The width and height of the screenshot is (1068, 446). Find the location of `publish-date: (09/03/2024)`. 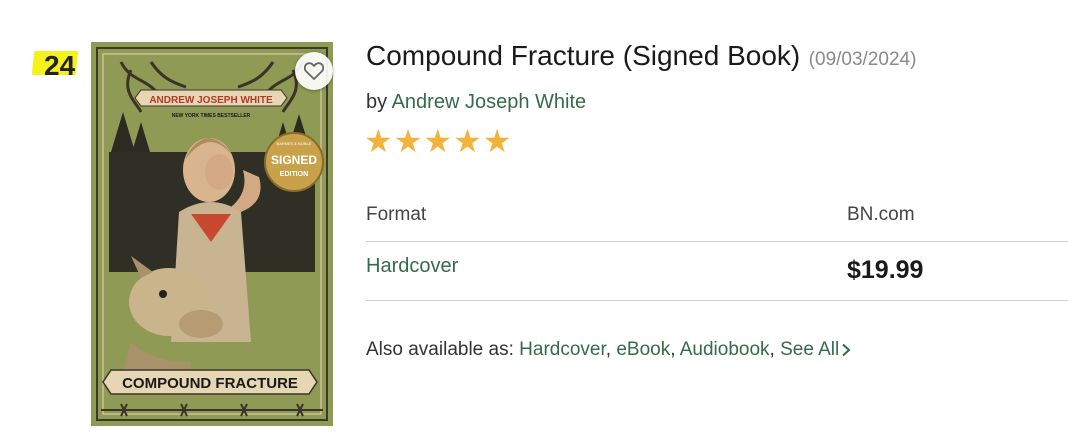

publish-date: (09/03/2024) is located at coordinates (862, 59).